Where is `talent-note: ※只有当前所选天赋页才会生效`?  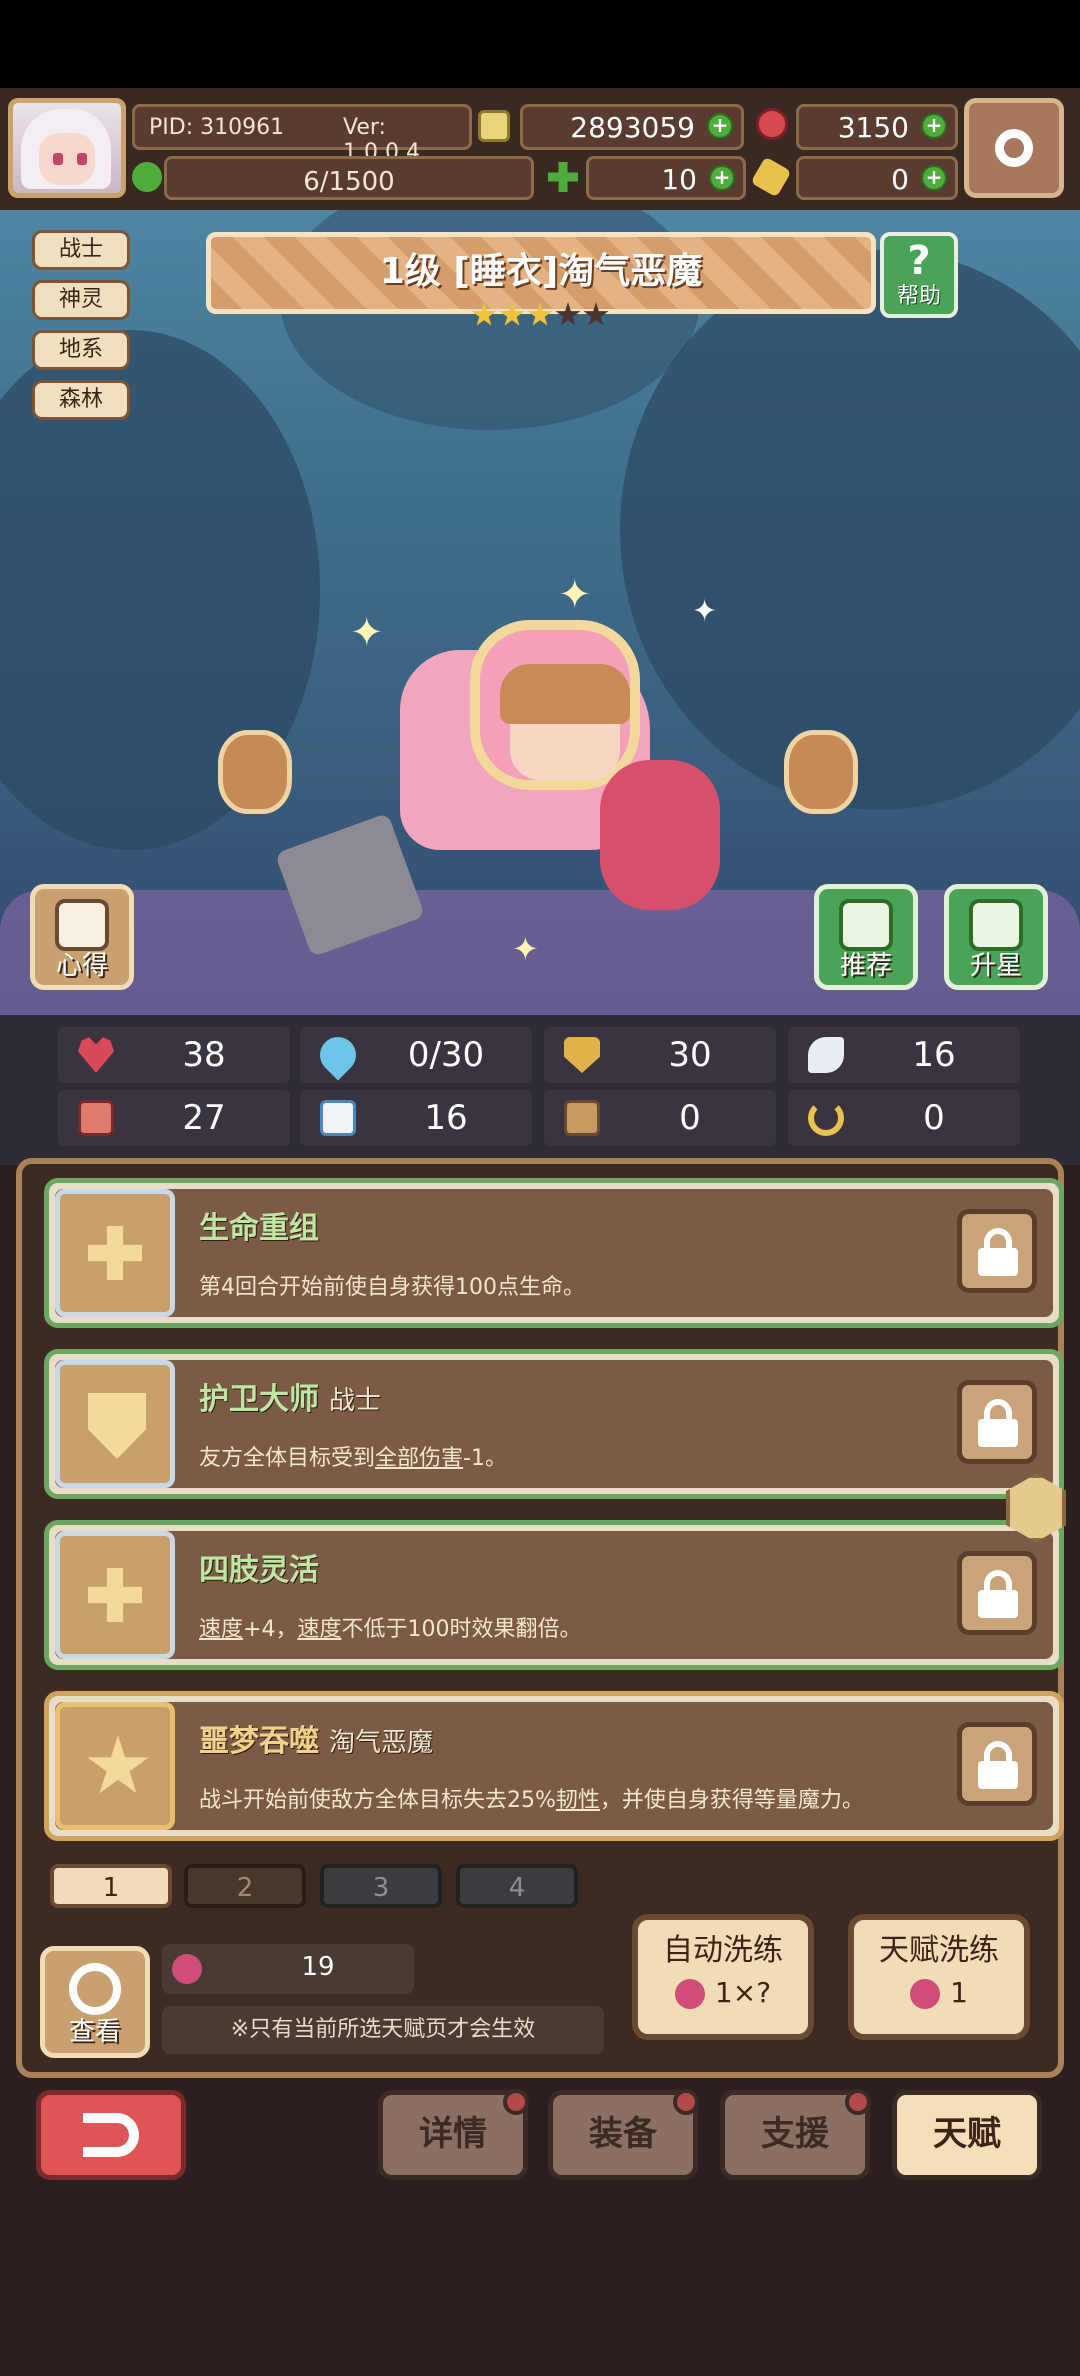
talent-note: ※只有当前所选天赋页才会生效 is located at coordinates (383, 2030).